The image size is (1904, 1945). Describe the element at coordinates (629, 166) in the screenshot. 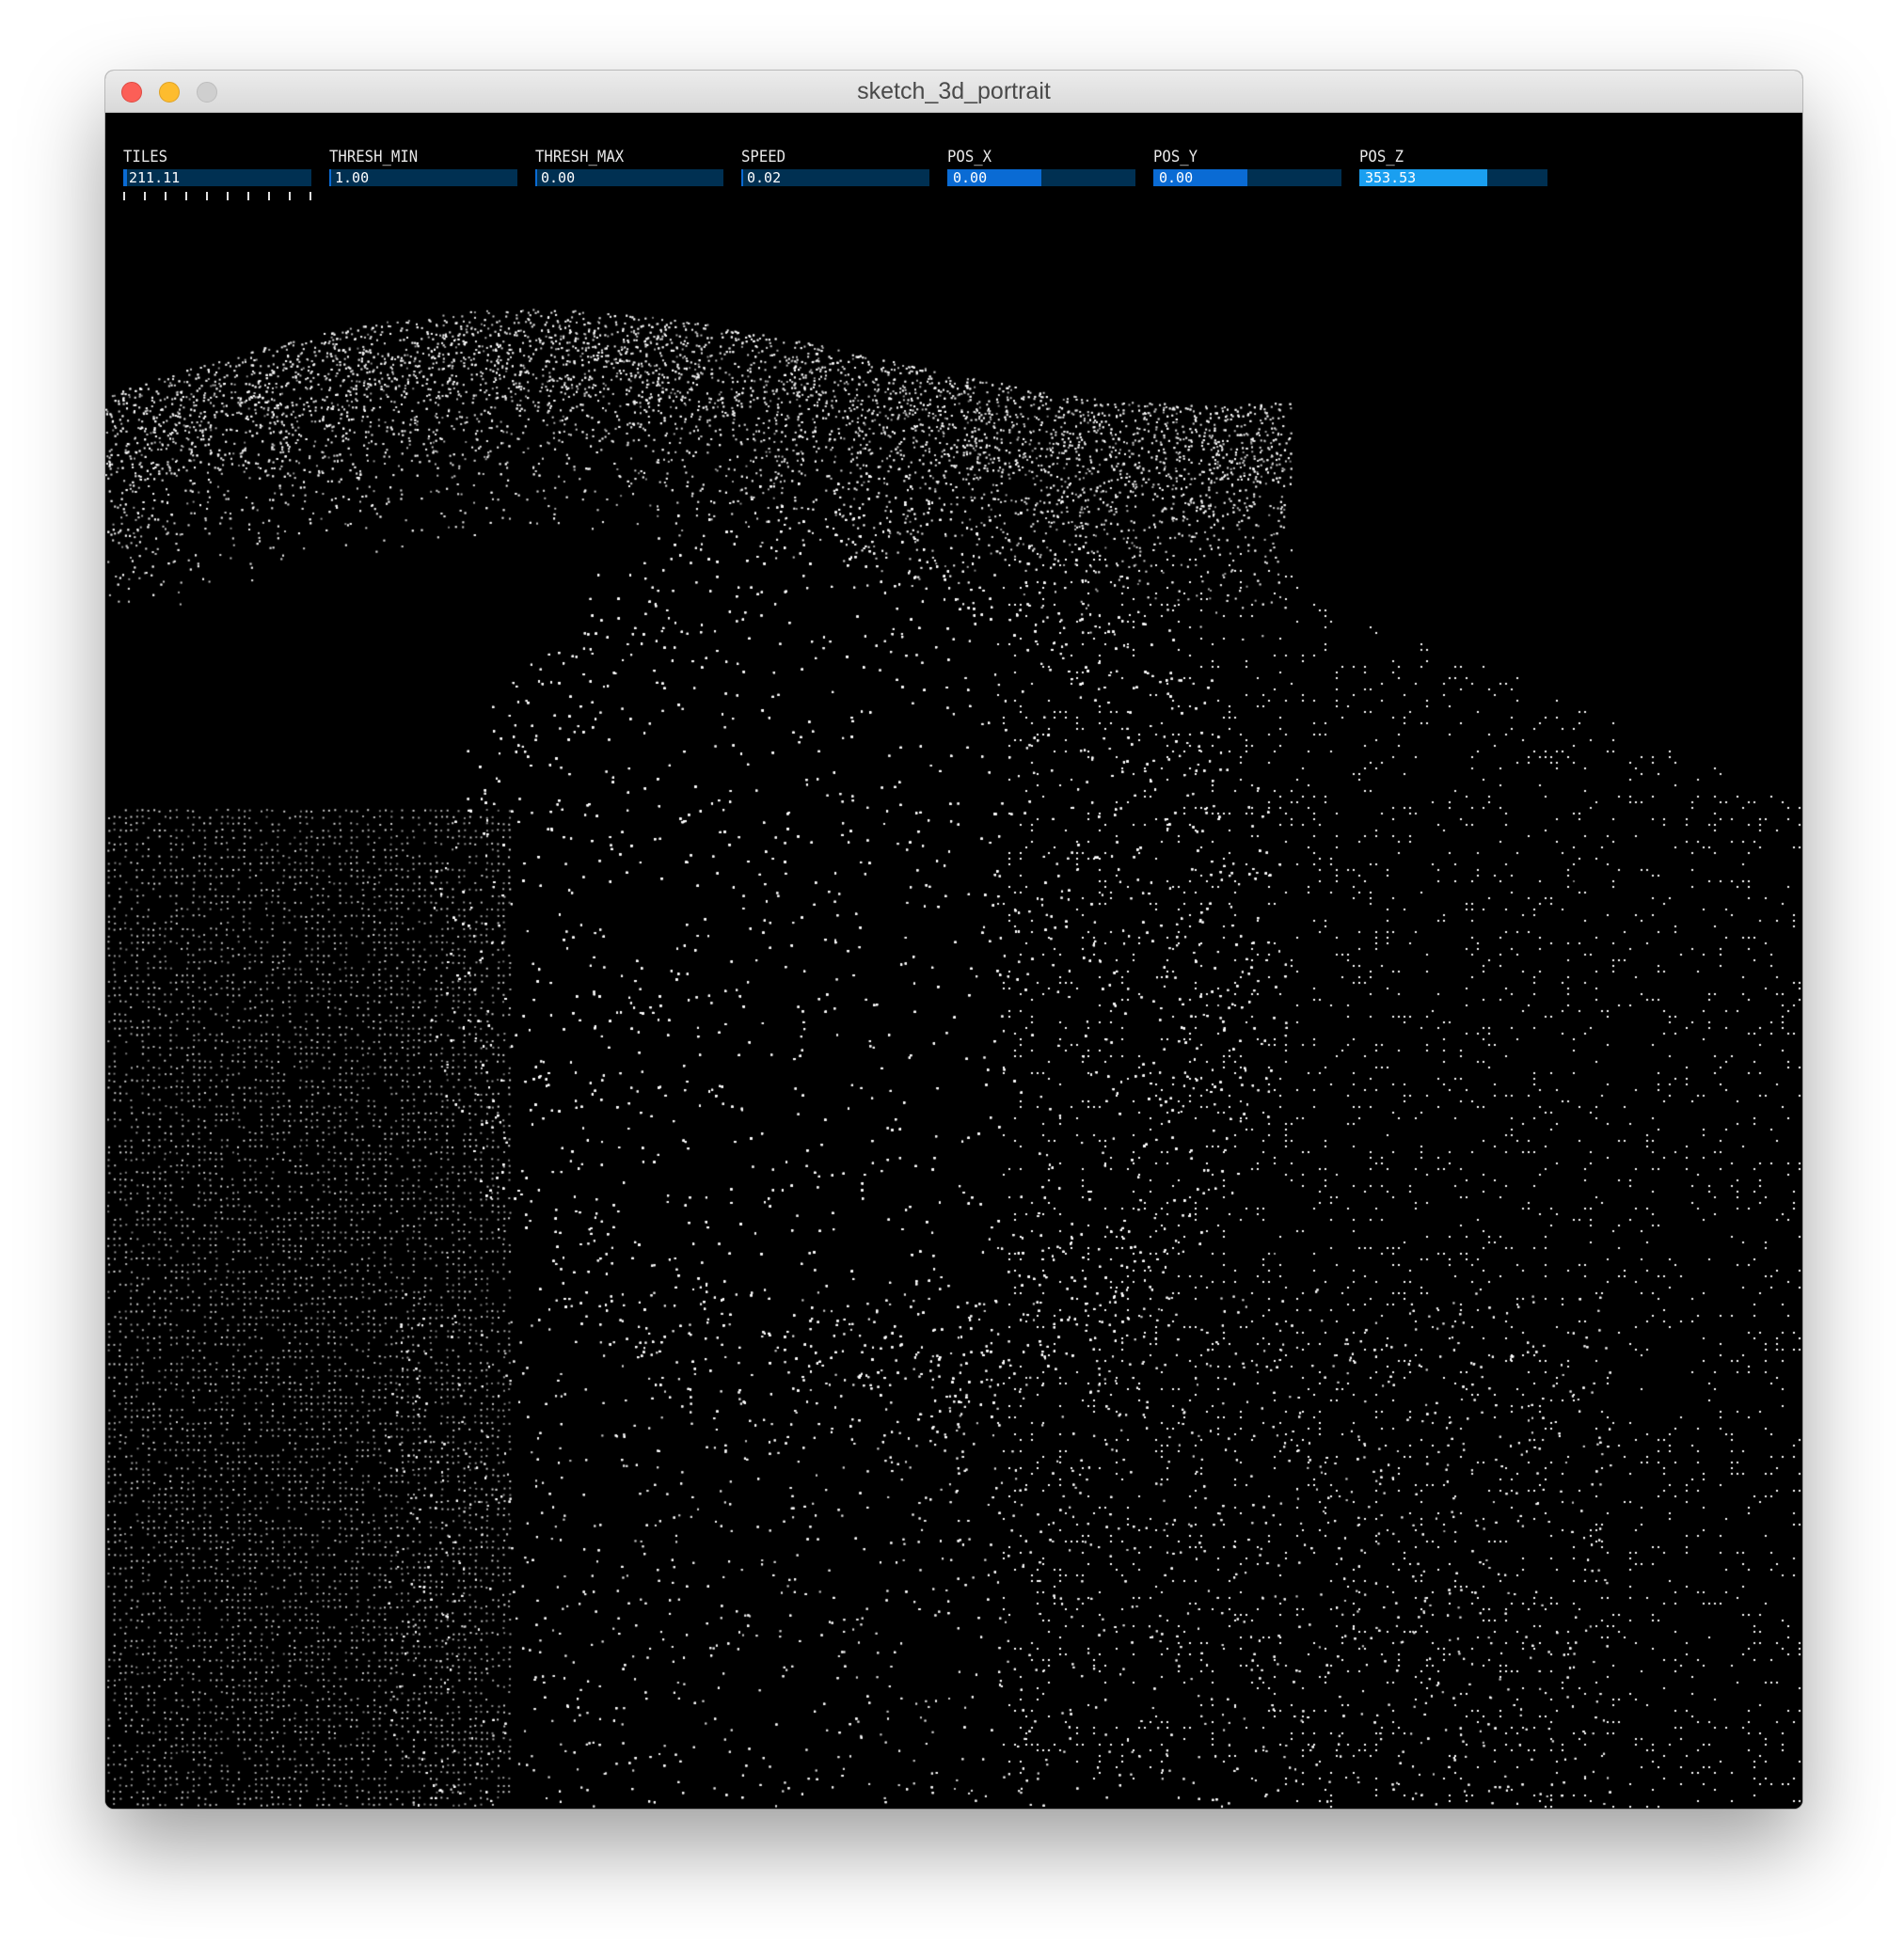

I see `control-thresh-max: THRESH_MAX 0.00` at that location.